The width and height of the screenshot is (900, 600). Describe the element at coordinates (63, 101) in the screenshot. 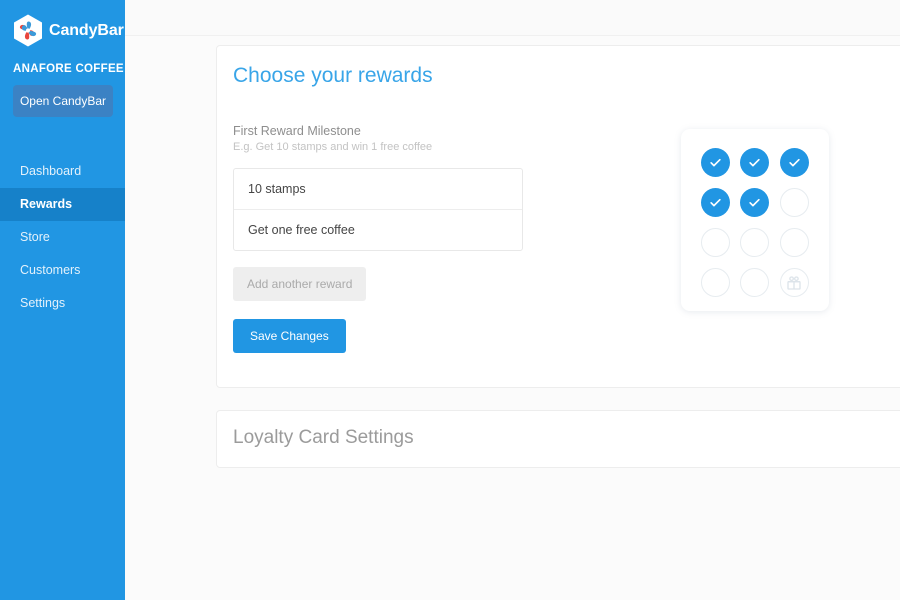

I see `open-candybar-button: Open CandyBar` at that location.